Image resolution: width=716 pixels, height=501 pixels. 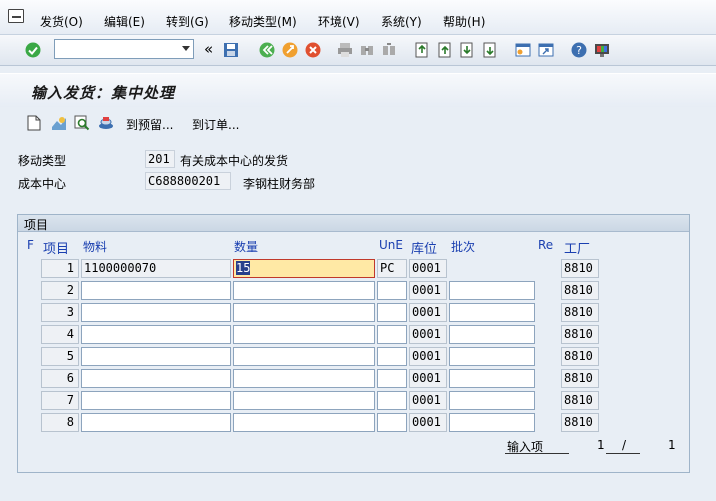 I want to click on shortcut-icon, so click(x=546, y=50).